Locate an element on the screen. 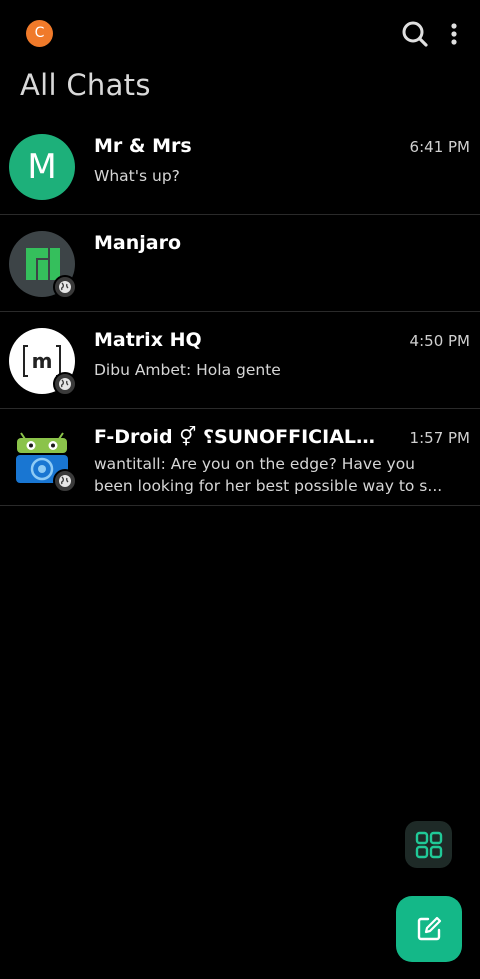  chat-name: Mr & Mrs is located at coordinates (143, 146).